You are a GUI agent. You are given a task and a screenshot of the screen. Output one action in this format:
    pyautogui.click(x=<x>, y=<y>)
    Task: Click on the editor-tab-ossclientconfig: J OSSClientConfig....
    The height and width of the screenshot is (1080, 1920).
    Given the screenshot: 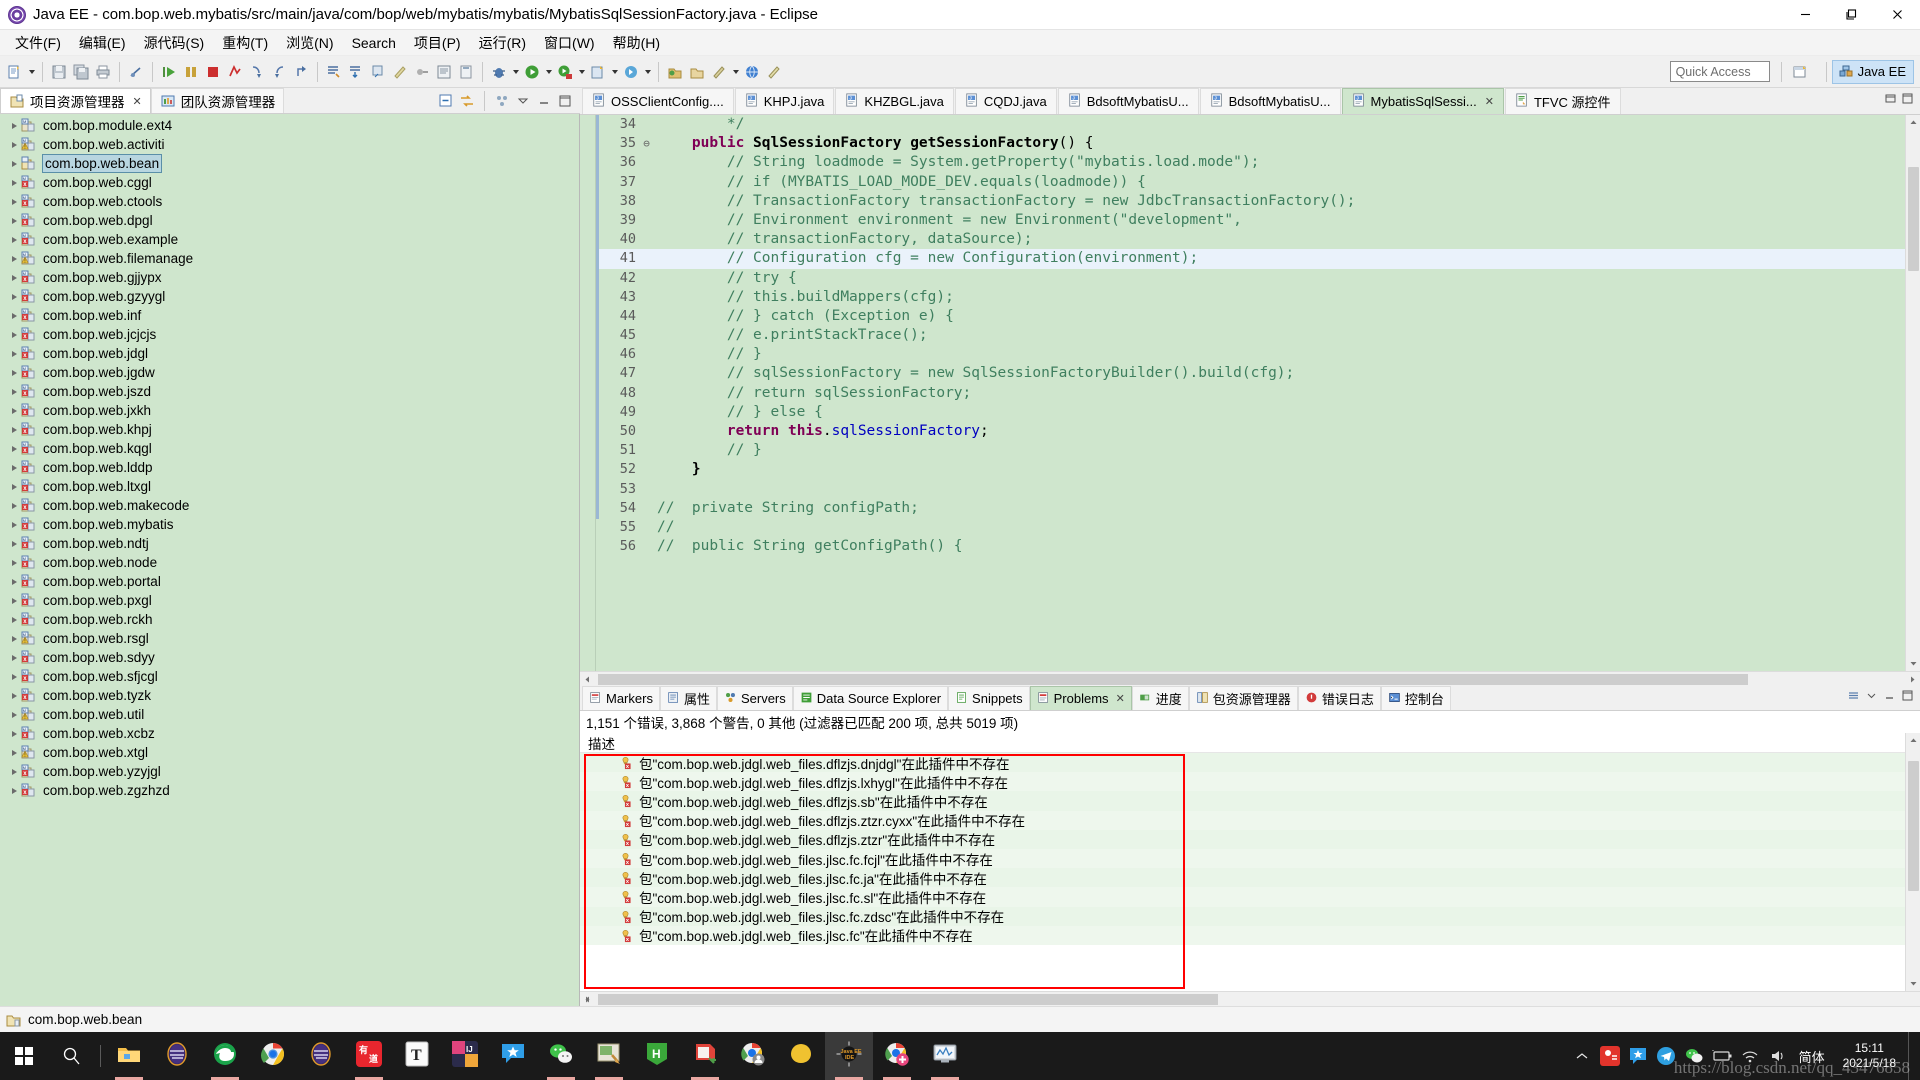 What is the action you would take?
    pyautogui.click(x=658, y=101)
    